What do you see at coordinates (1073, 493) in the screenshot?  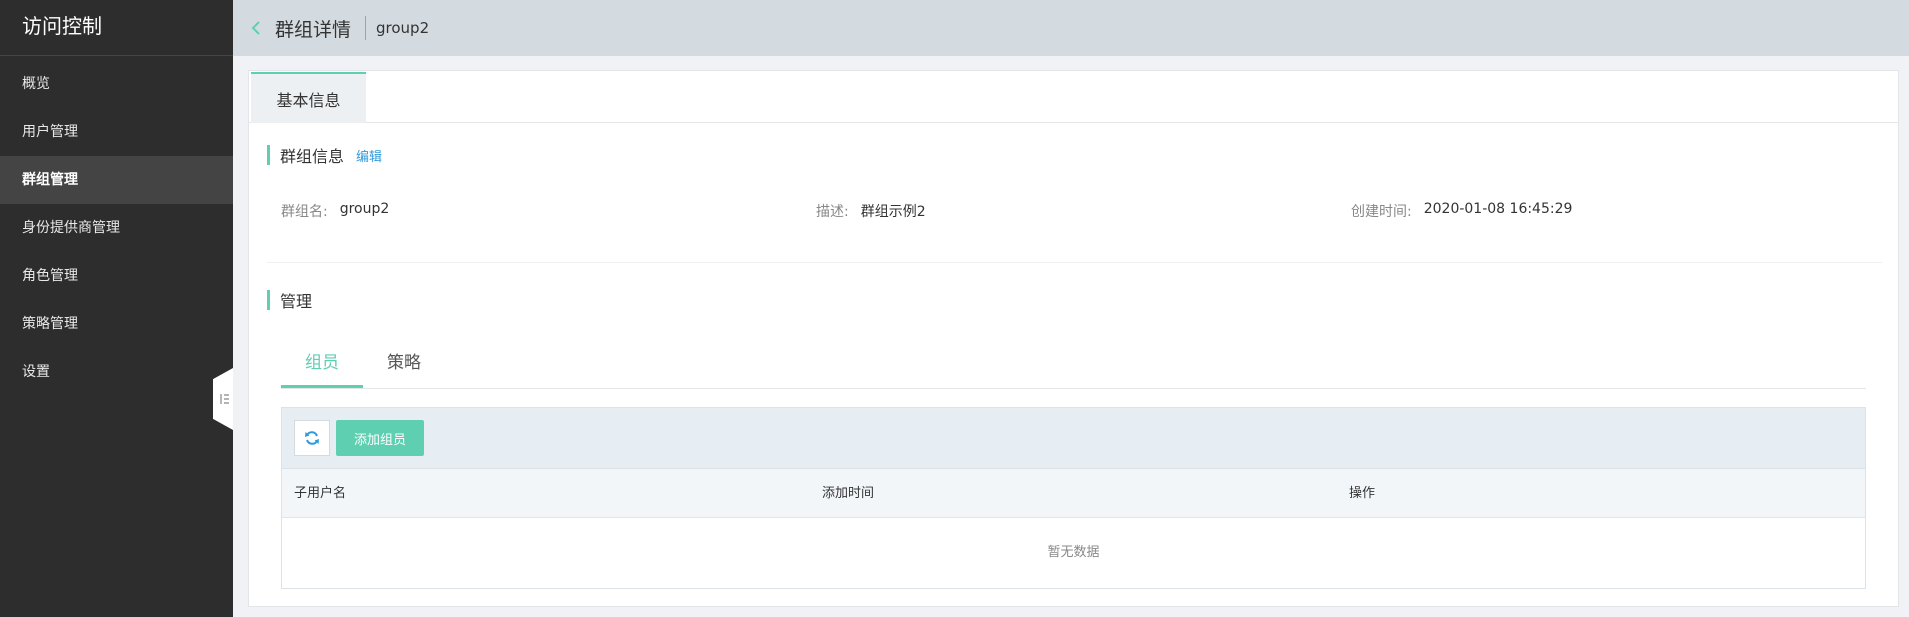 I see `table-header: 子用户名 添加时间 操作` at bounding box center [1073, 493].